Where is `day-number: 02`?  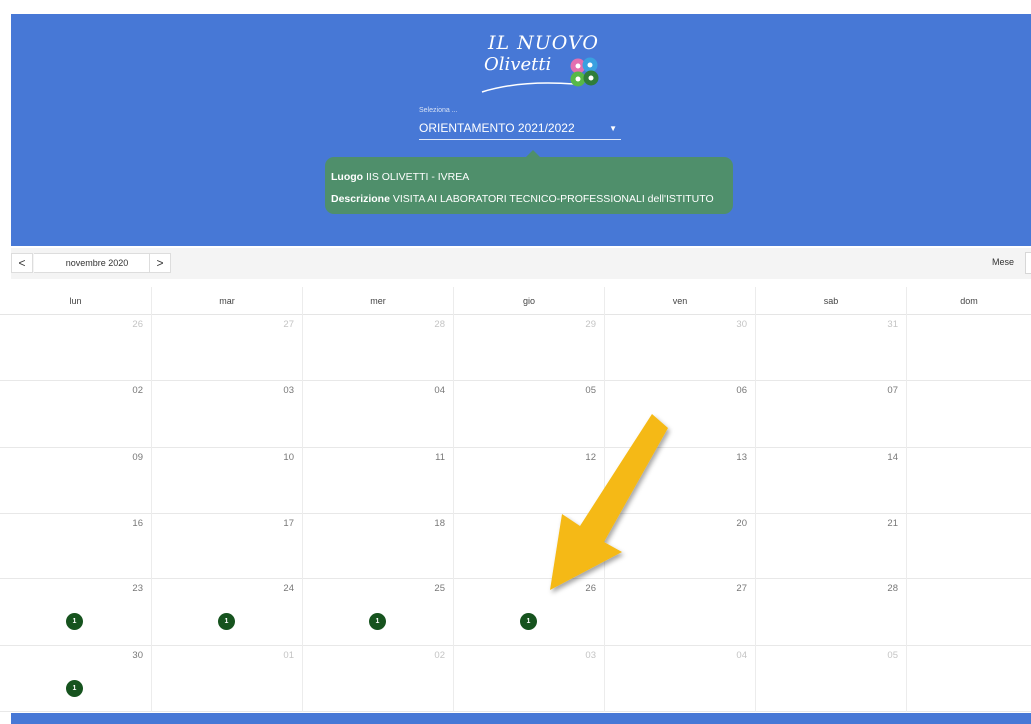
day-number: 02 is located at coordinates (137, 390).